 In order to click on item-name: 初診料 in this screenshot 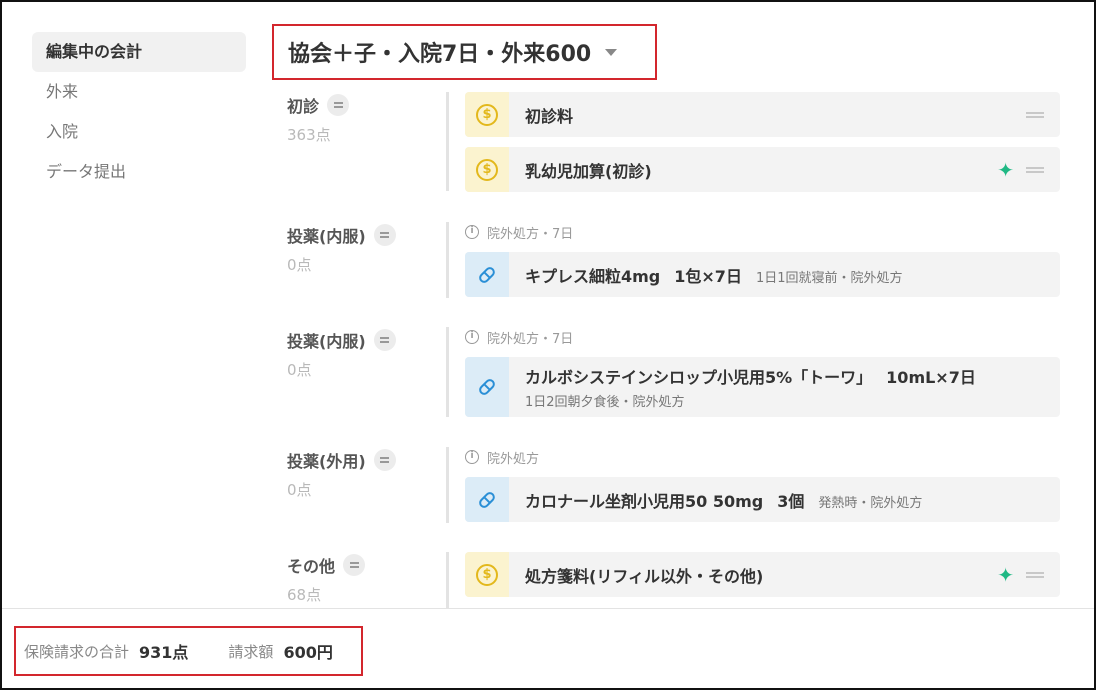, I will do `click(549, 116)`.